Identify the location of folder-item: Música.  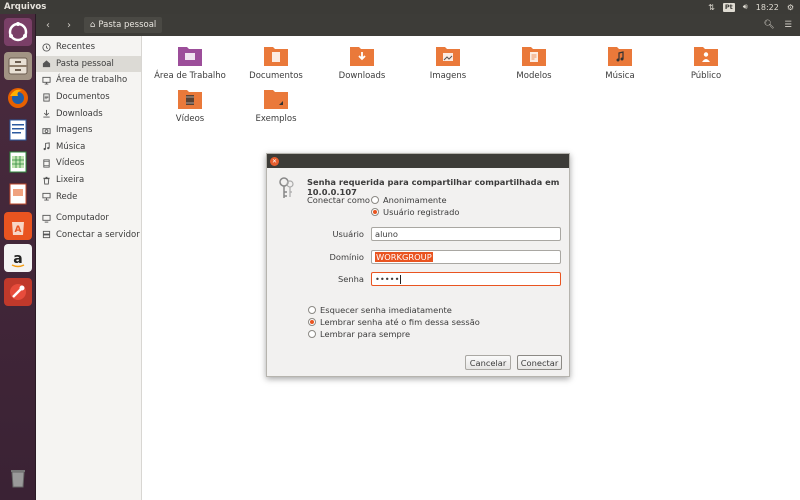
(620, 62).